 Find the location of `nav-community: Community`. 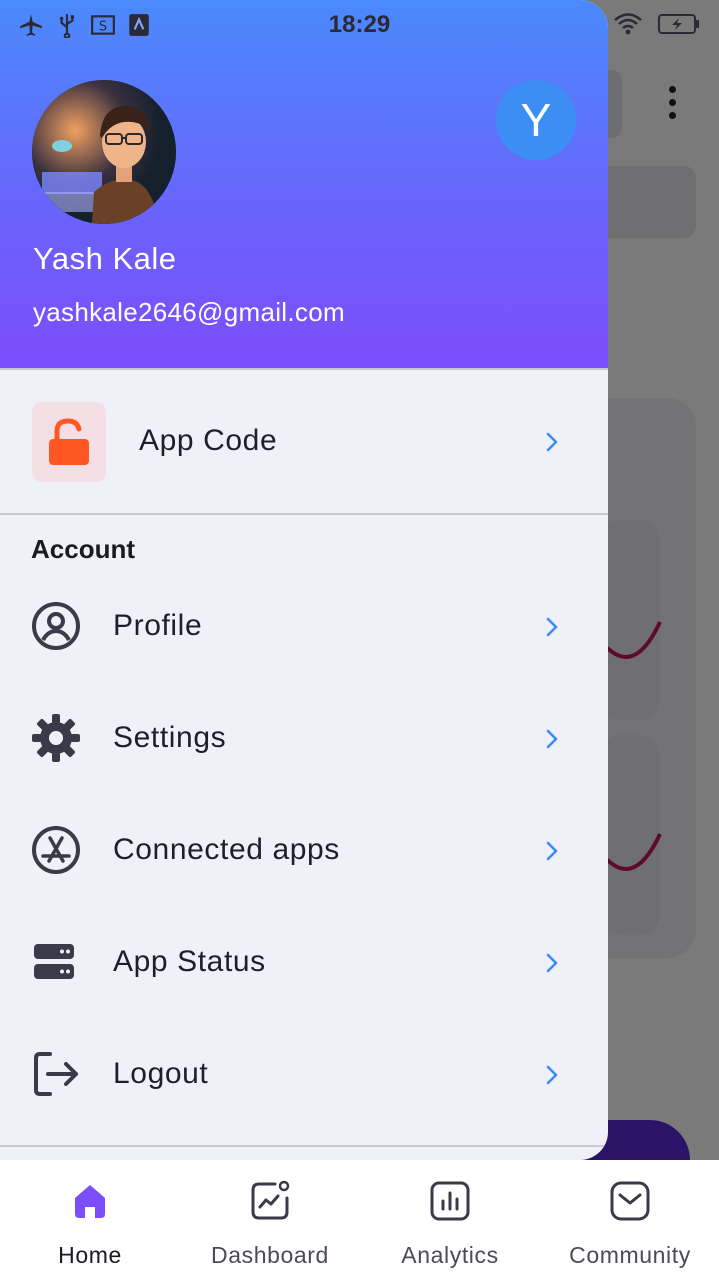

nav-community: Community is located at coordinates (629, 1216).